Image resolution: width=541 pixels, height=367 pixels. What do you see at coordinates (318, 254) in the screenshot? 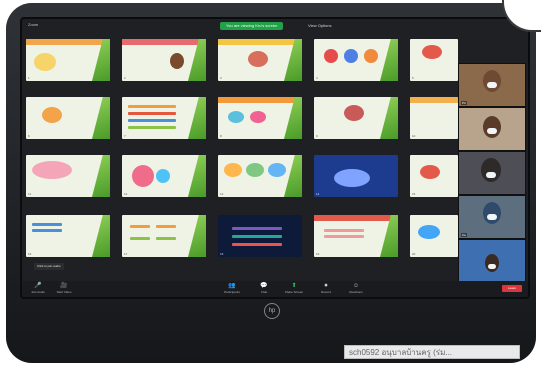
I see `slide-number: 19` at bounding box center [318, 254].